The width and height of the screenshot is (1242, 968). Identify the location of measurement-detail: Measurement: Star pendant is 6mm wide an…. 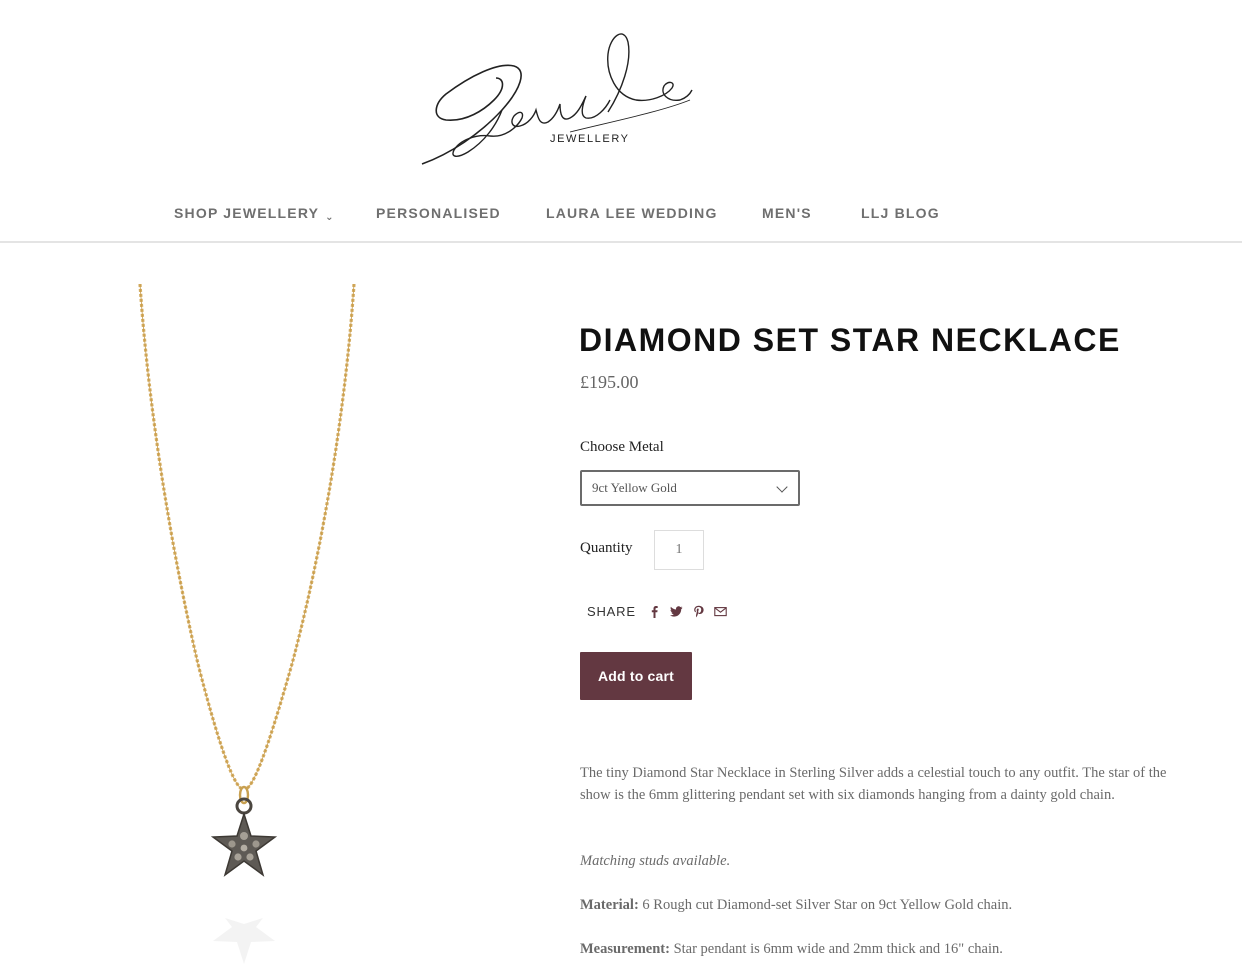
(875, 949).